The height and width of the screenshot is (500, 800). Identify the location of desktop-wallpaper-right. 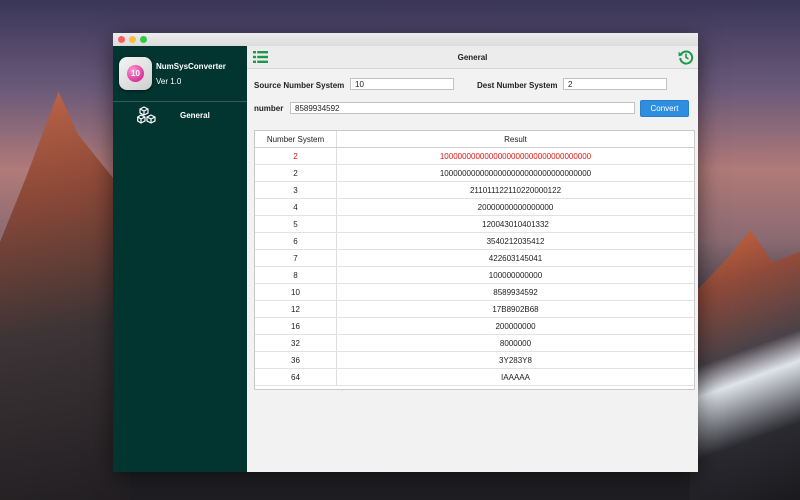
(745, 365).